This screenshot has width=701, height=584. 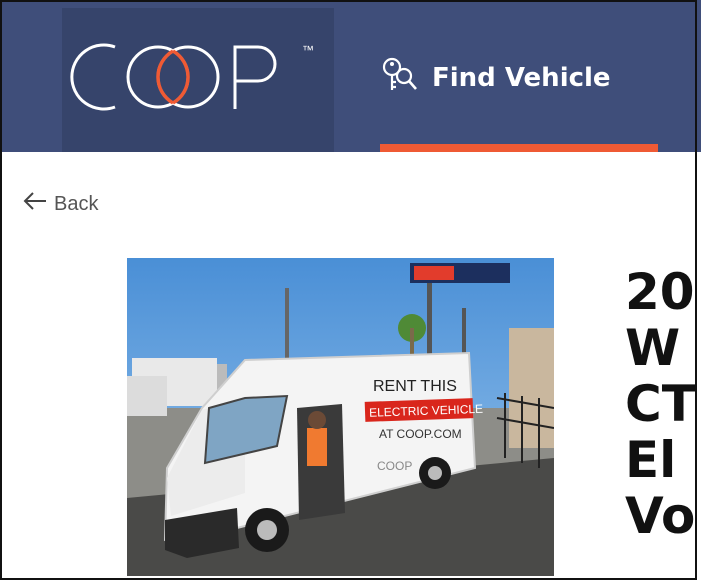 I want to click on nav-find-vehicle: Find Vehicle, so click(x=495, y=78).